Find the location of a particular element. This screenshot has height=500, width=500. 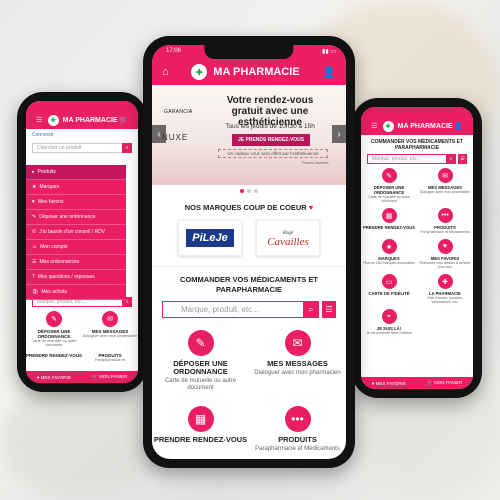

menu-item-conseil: ✆ J'ai besoin d'un conseil / RDV is located at coordinates (76, 232).